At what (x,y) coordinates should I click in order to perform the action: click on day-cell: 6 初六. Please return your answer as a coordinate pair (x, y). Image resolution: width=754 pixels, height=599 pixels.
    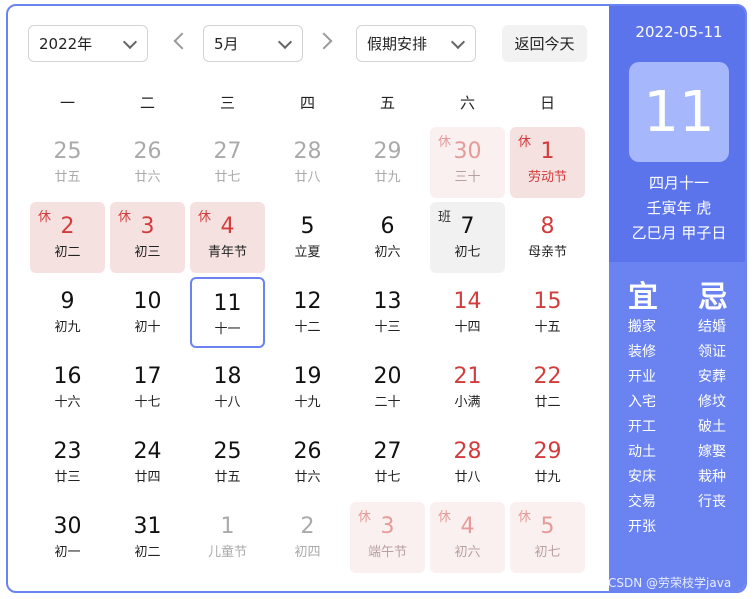
    Looking at the image, I should click on (387, 237).